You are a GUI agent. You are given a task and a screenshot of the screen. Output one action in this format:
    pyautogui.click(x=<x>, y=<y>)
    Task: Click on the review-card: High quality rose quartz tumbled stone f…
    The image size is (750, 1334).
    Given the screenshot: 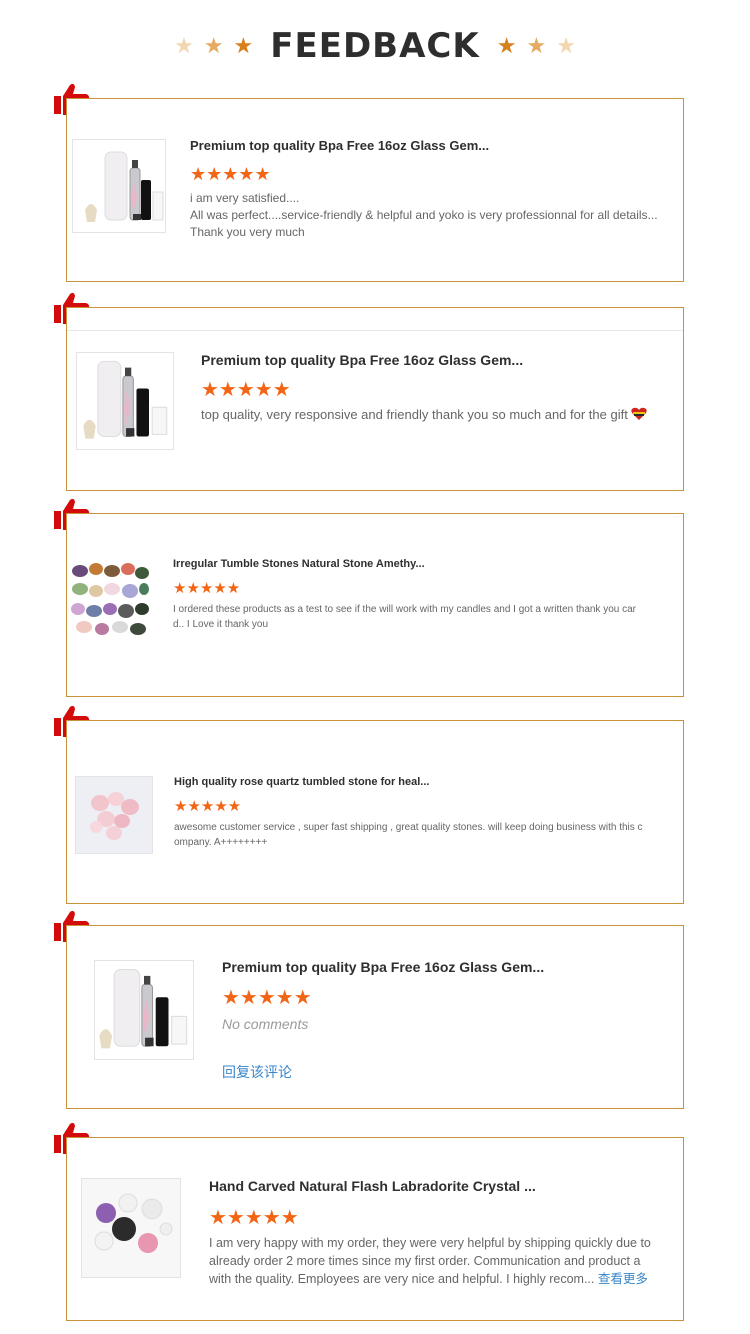 What is the action you would take?
    pyautogui.click(x=375, y=812)
    